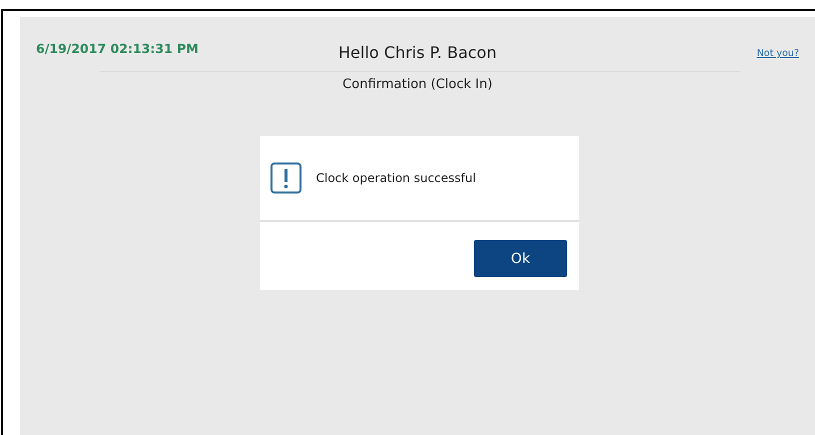 Image resolution: width=815 pixels, height=435 pixels. Describe the element at coordinates (520, 258) in the screenshot. I see `ok-button: Ok` at that location.